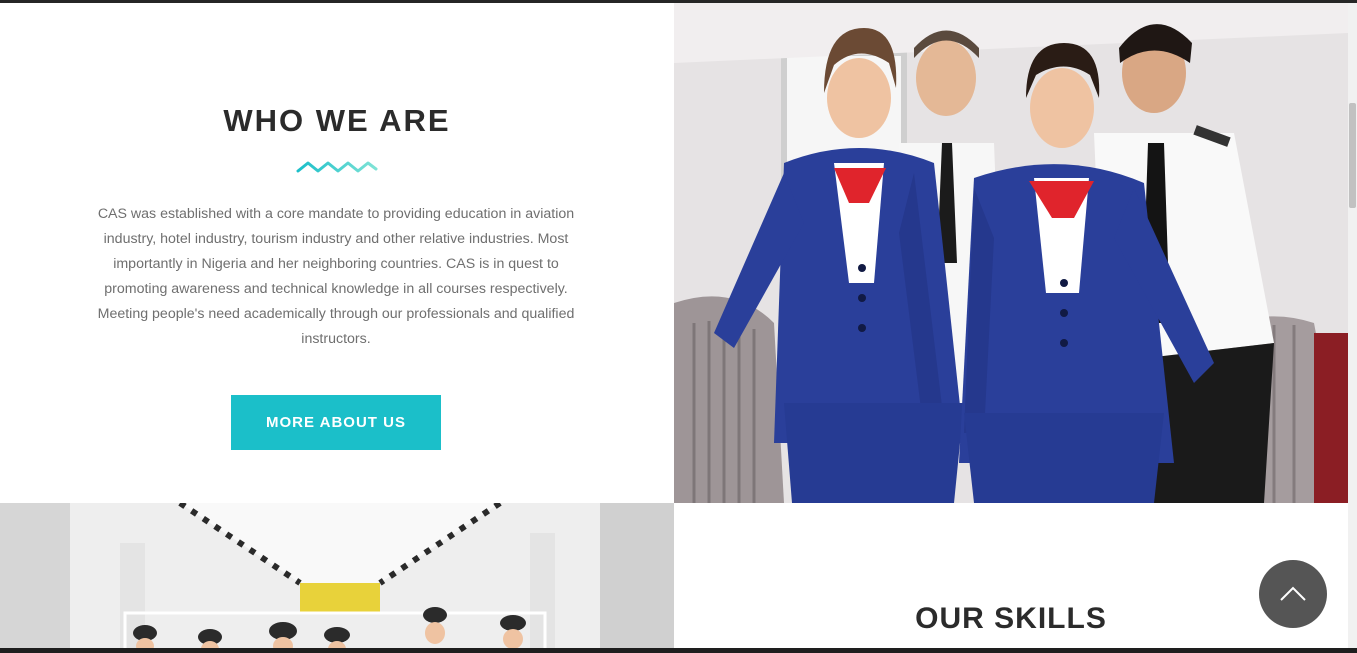 The width and height of the screenshot is (1357, 653). Describe the element at coordinates (337, 120) in the screenshot. I see `section-title: WHO WE ARE` at that location.